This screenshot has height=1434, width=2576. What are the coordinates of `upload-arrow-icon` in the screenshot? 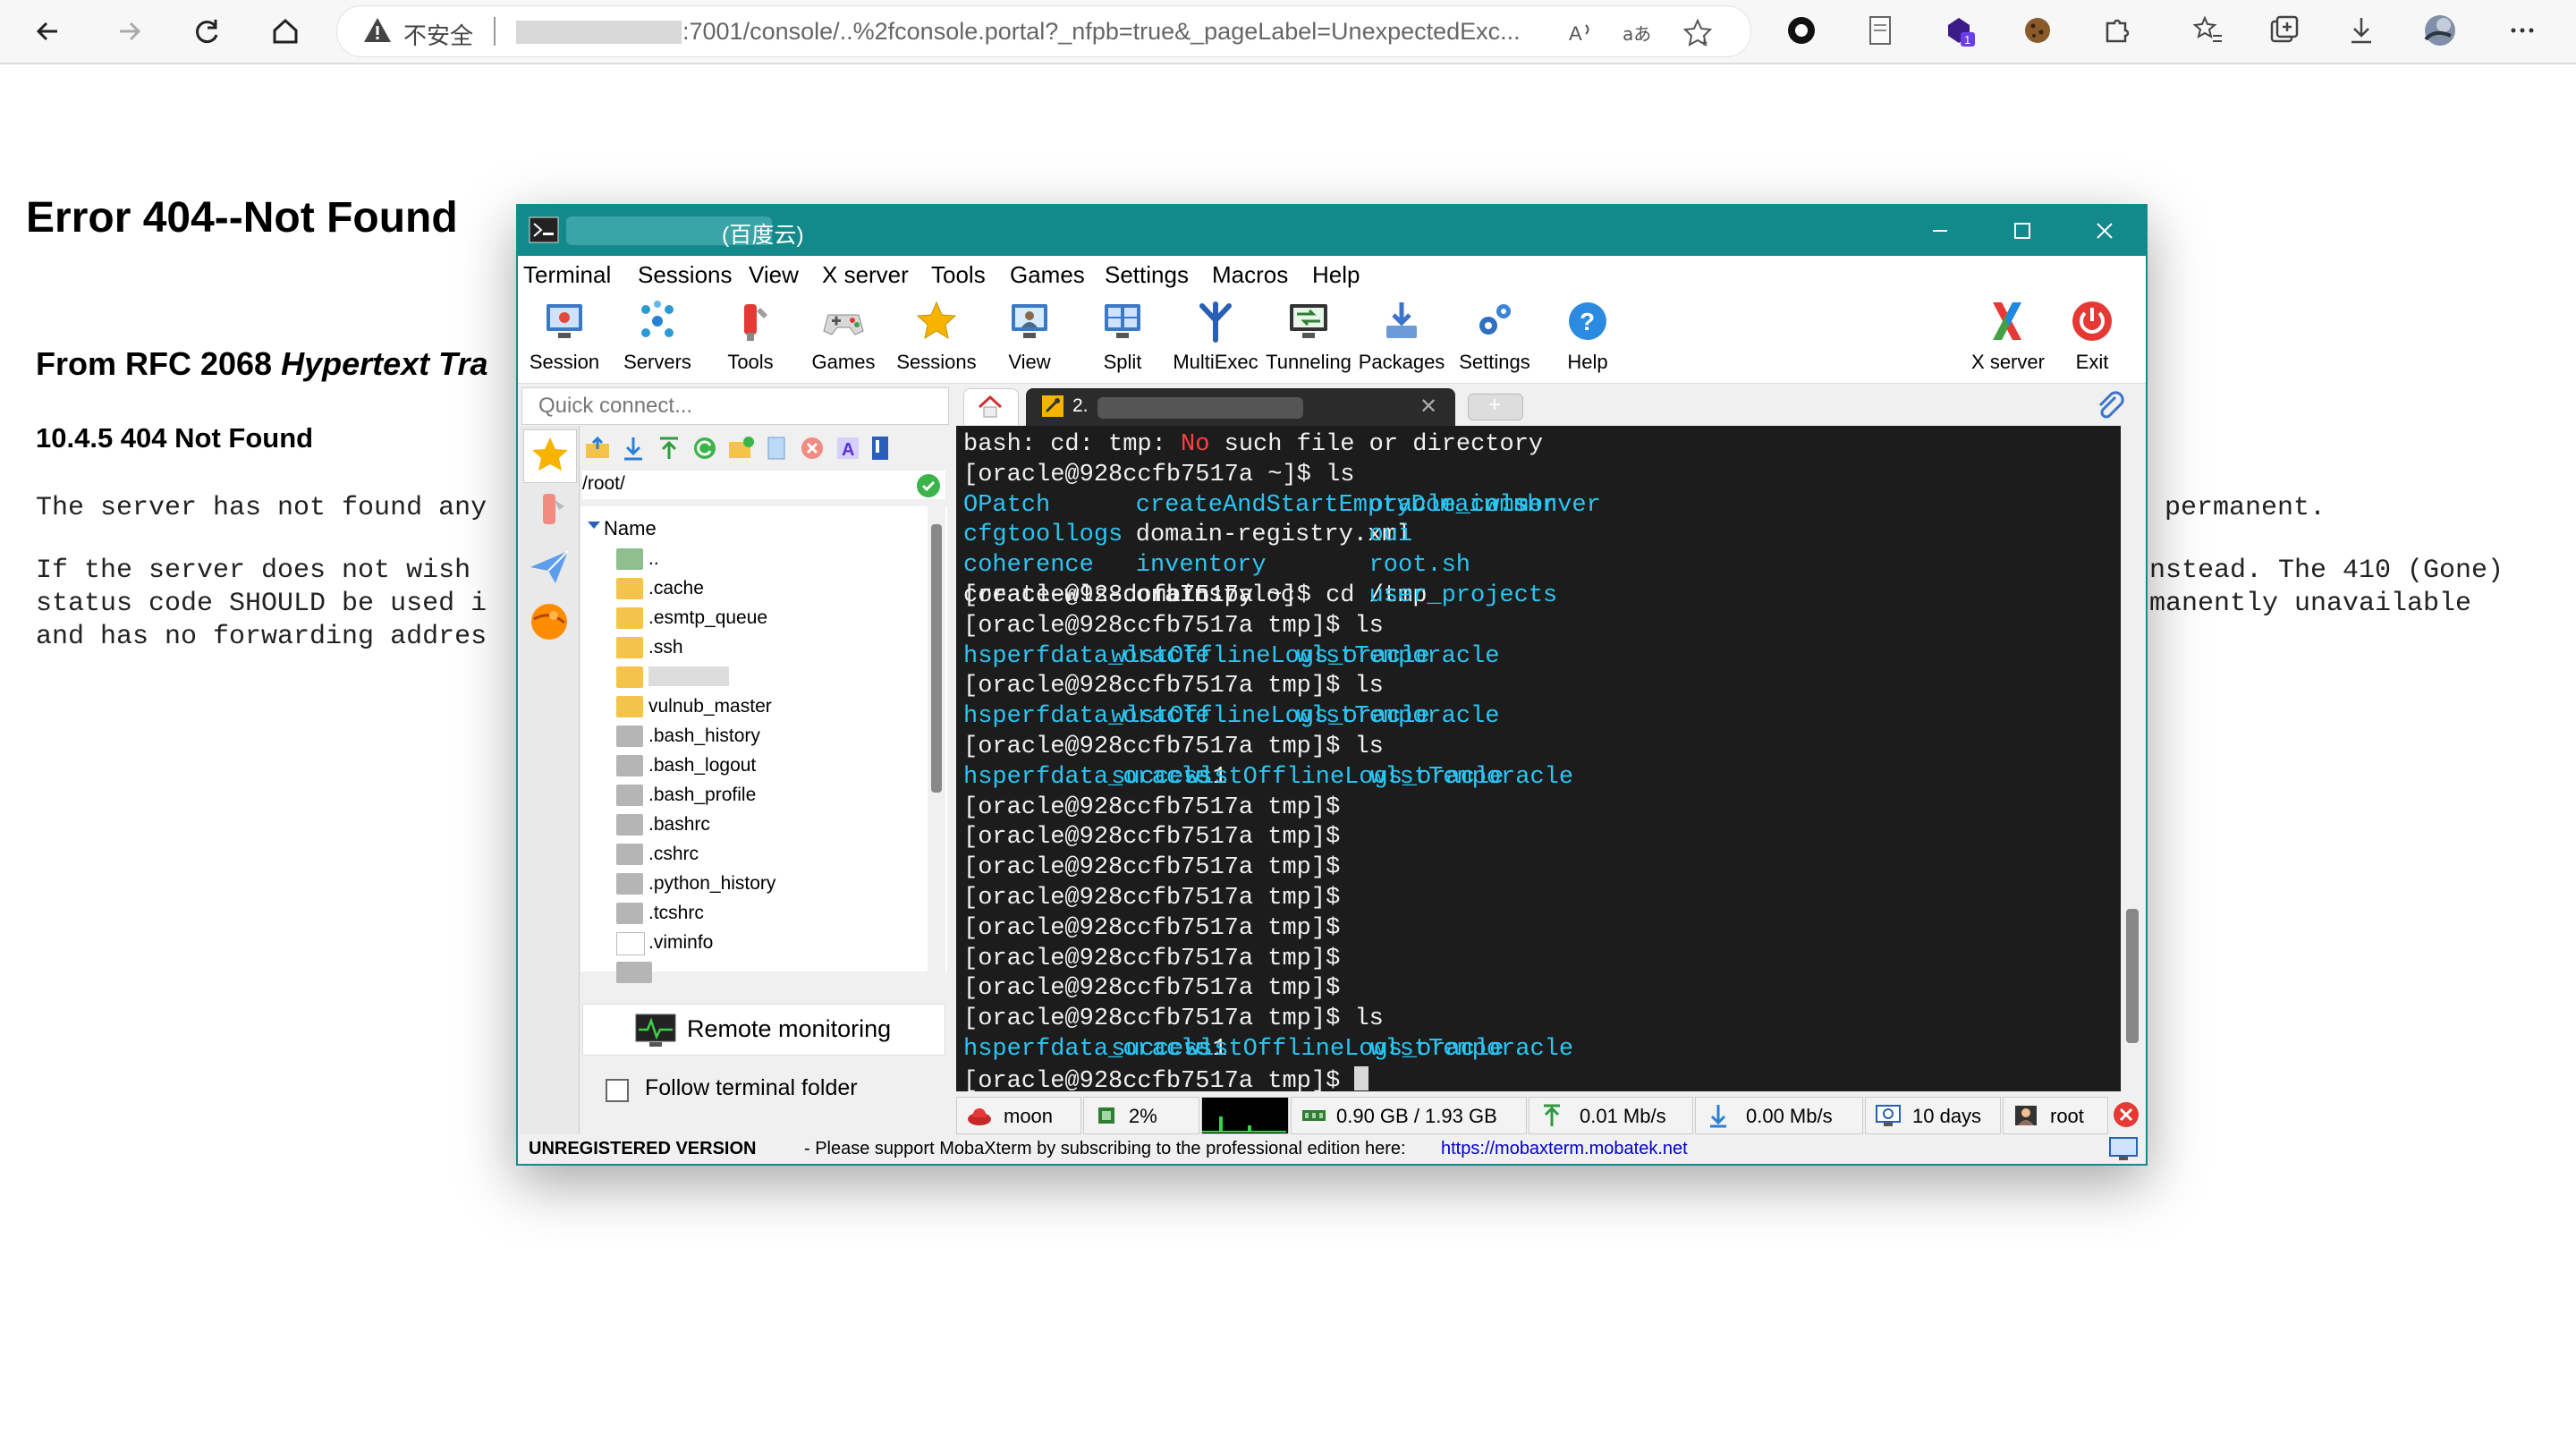 It's located at (669, 448).